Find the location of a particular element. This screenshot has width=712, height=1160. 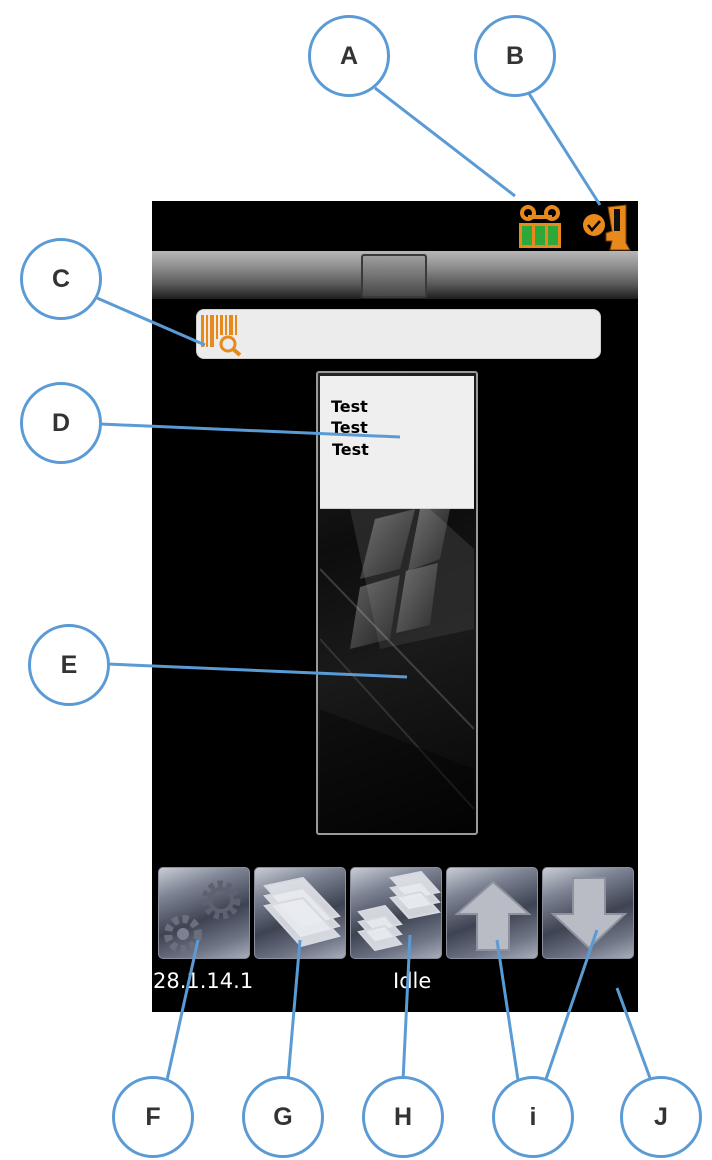

scroll-down-button is located at coordinates (588, 913).